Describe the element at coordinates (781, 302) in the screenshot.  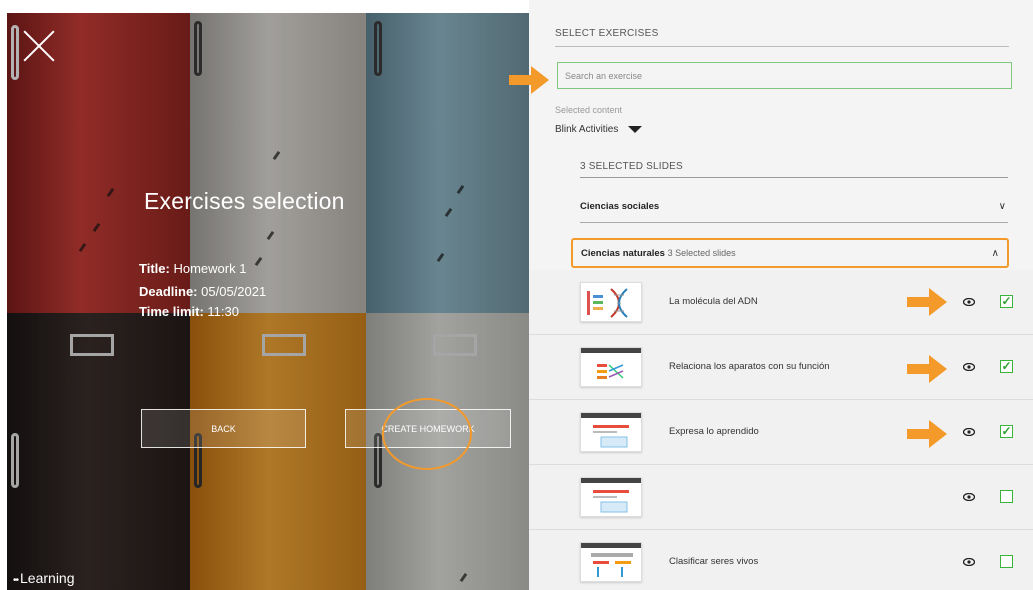
I see `exercise-row: La molécula del ADN ✓` at that location.